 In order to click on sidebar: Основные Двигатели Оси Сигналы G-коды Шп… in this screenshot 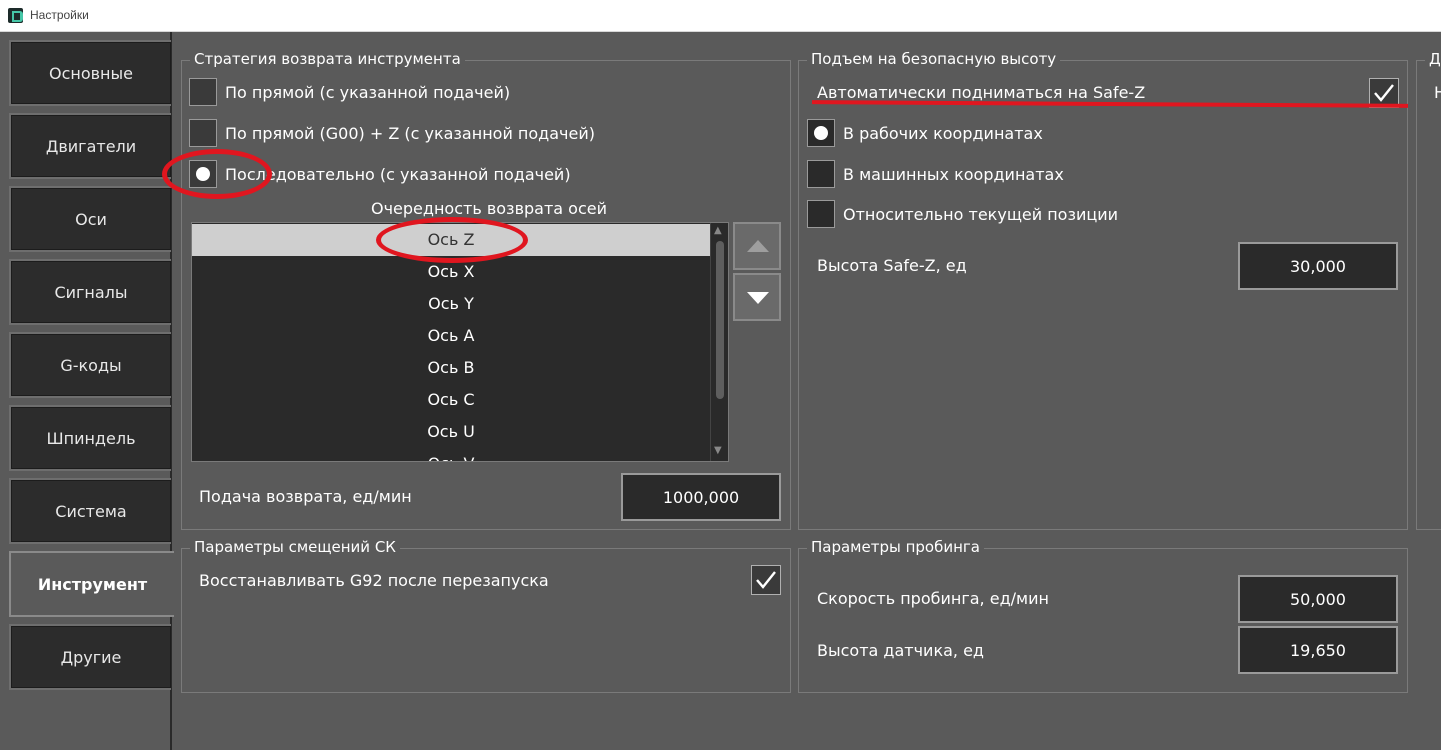, I will do `click(87, 391)`.